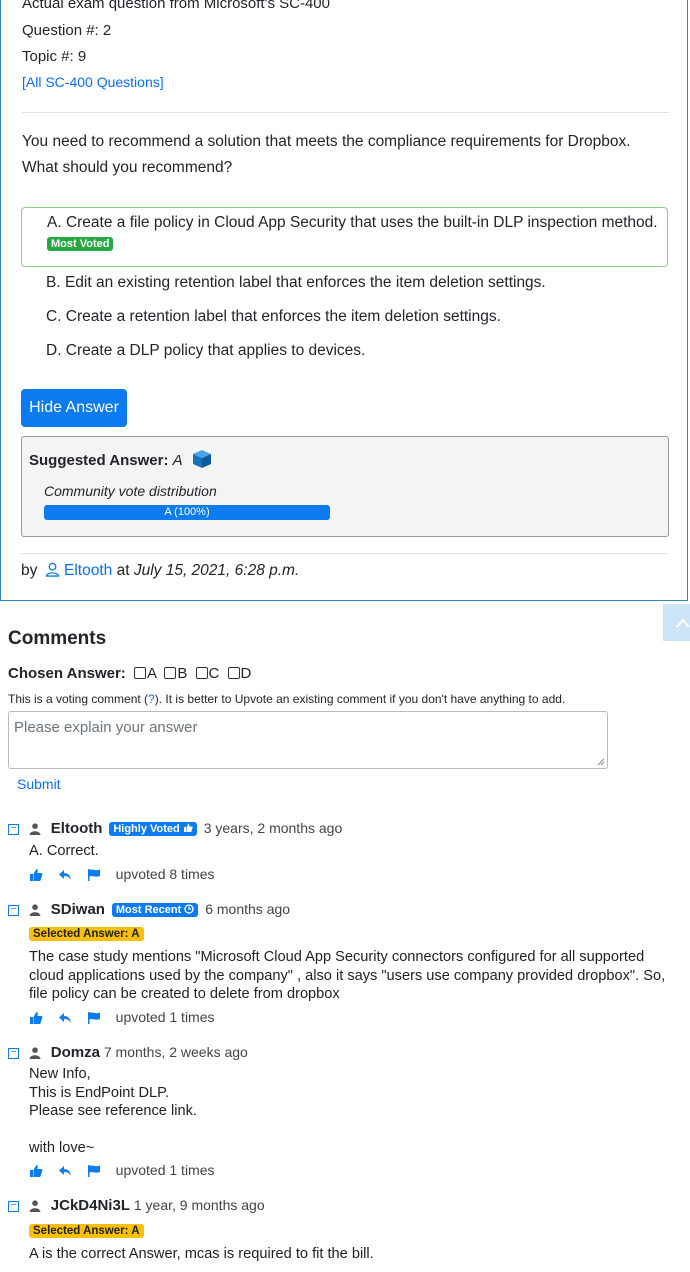 The width and height of the screenshot is (690, 1272). What do you see at coordinates (127, 167) in the screenshot?
I see `question-text-line2: What should you recommend?` at bounding box center [127, 167].